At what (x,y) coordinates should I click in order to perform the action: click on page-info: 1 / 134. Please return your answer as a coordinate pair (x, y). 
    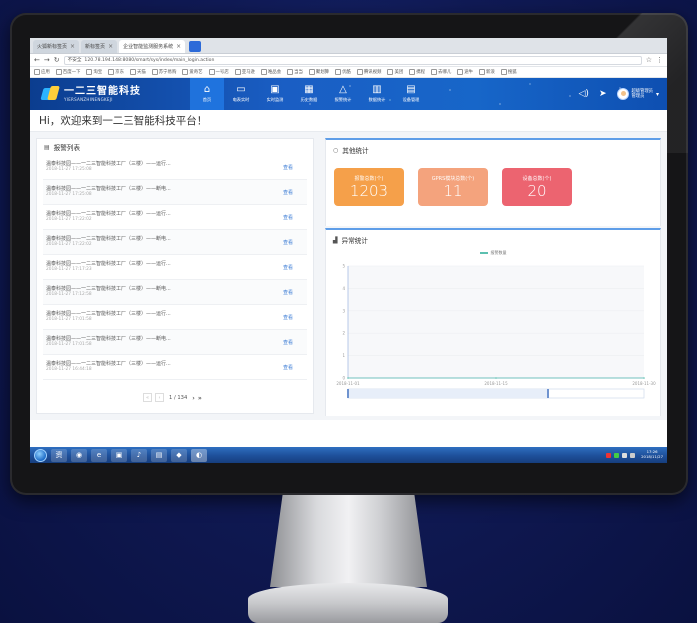
    Looking at the image, I should click on (178, 397).